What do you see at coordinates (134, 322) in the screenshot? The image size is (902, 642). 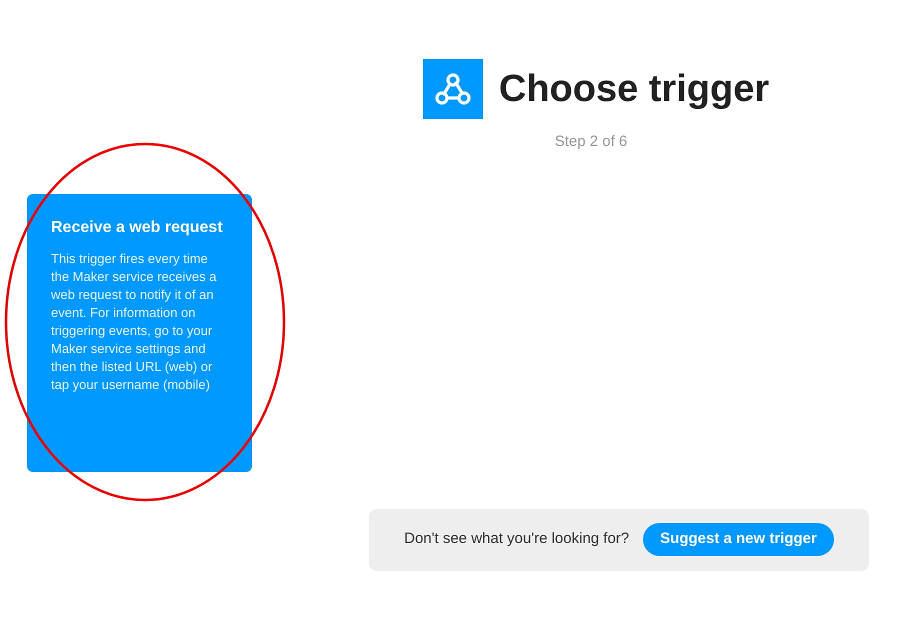 I see `trigger-description: This trigger fires every time the Maker service receives a web request to notify it of an event. For information on triggering events, go to your Maker service settings and then the listed URL (web) or tap your username (mobile)` at bounding box center [134, 322].